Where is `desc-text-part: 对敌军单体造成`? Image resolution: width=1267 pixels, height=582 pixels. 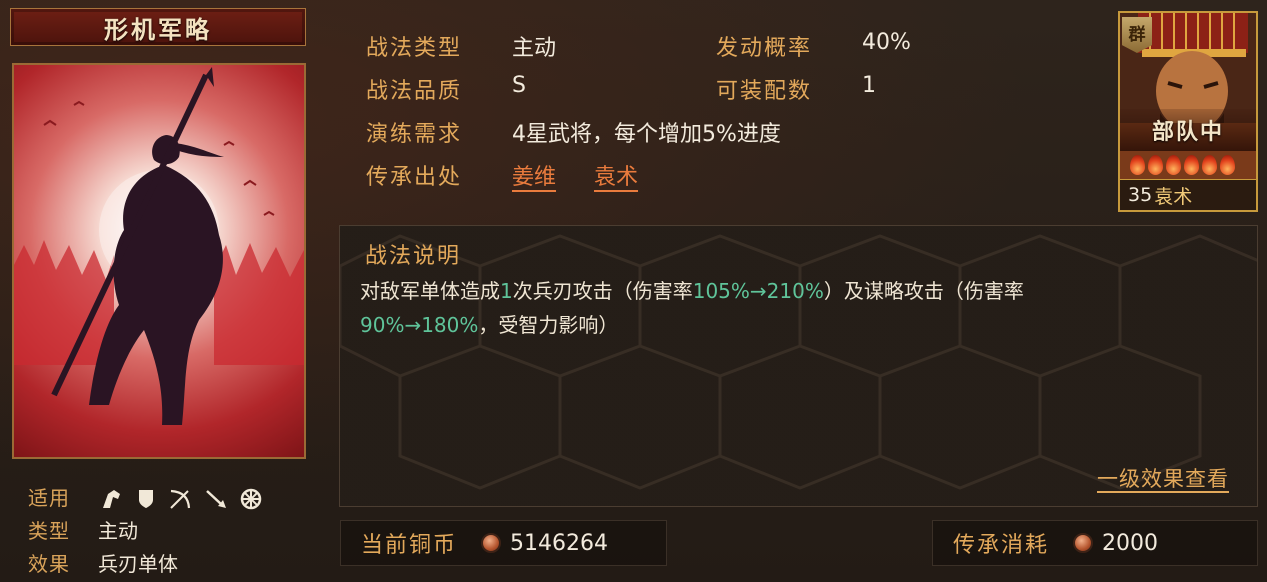 desc-text-part: 对敌军单体造成 is located at coordinates (430, 291).